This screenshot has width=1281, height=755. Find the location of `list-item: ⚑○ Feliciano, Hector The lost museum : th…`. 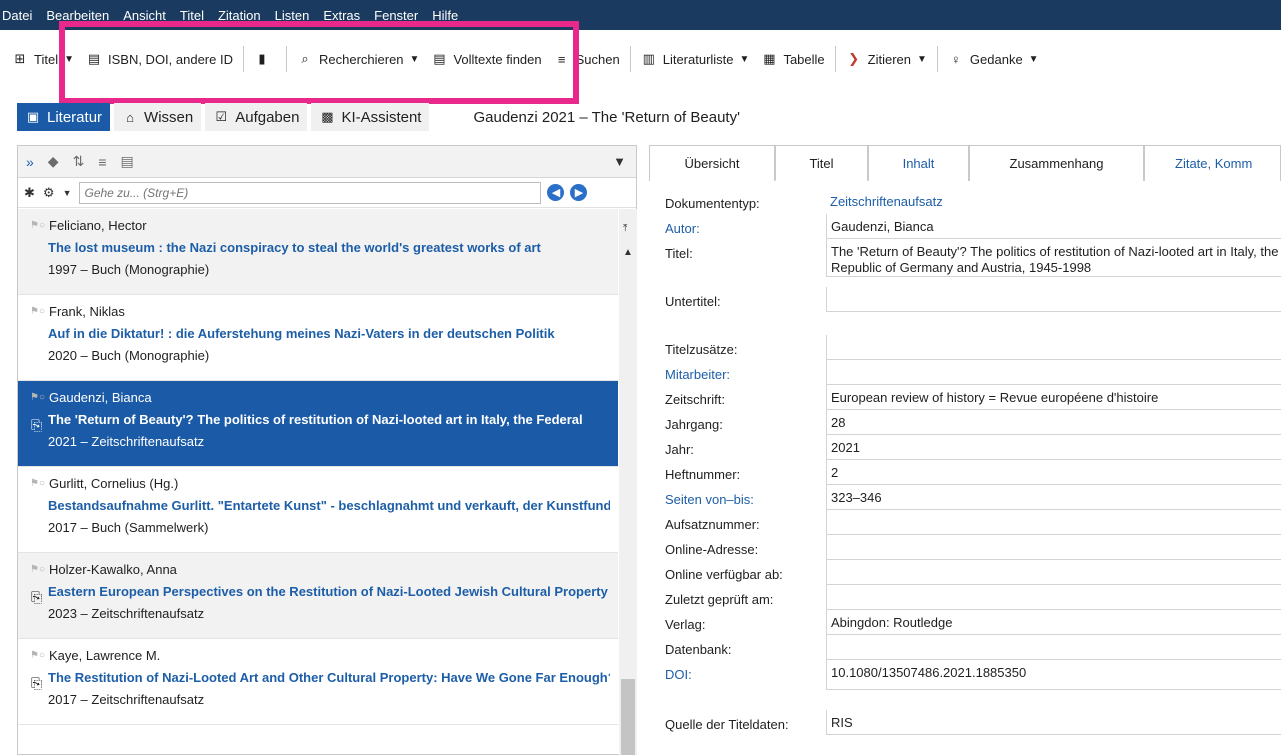

list-item: ⚑○ Feliciano, Hector The lost museum : th… is located at coordinates (318, 252).